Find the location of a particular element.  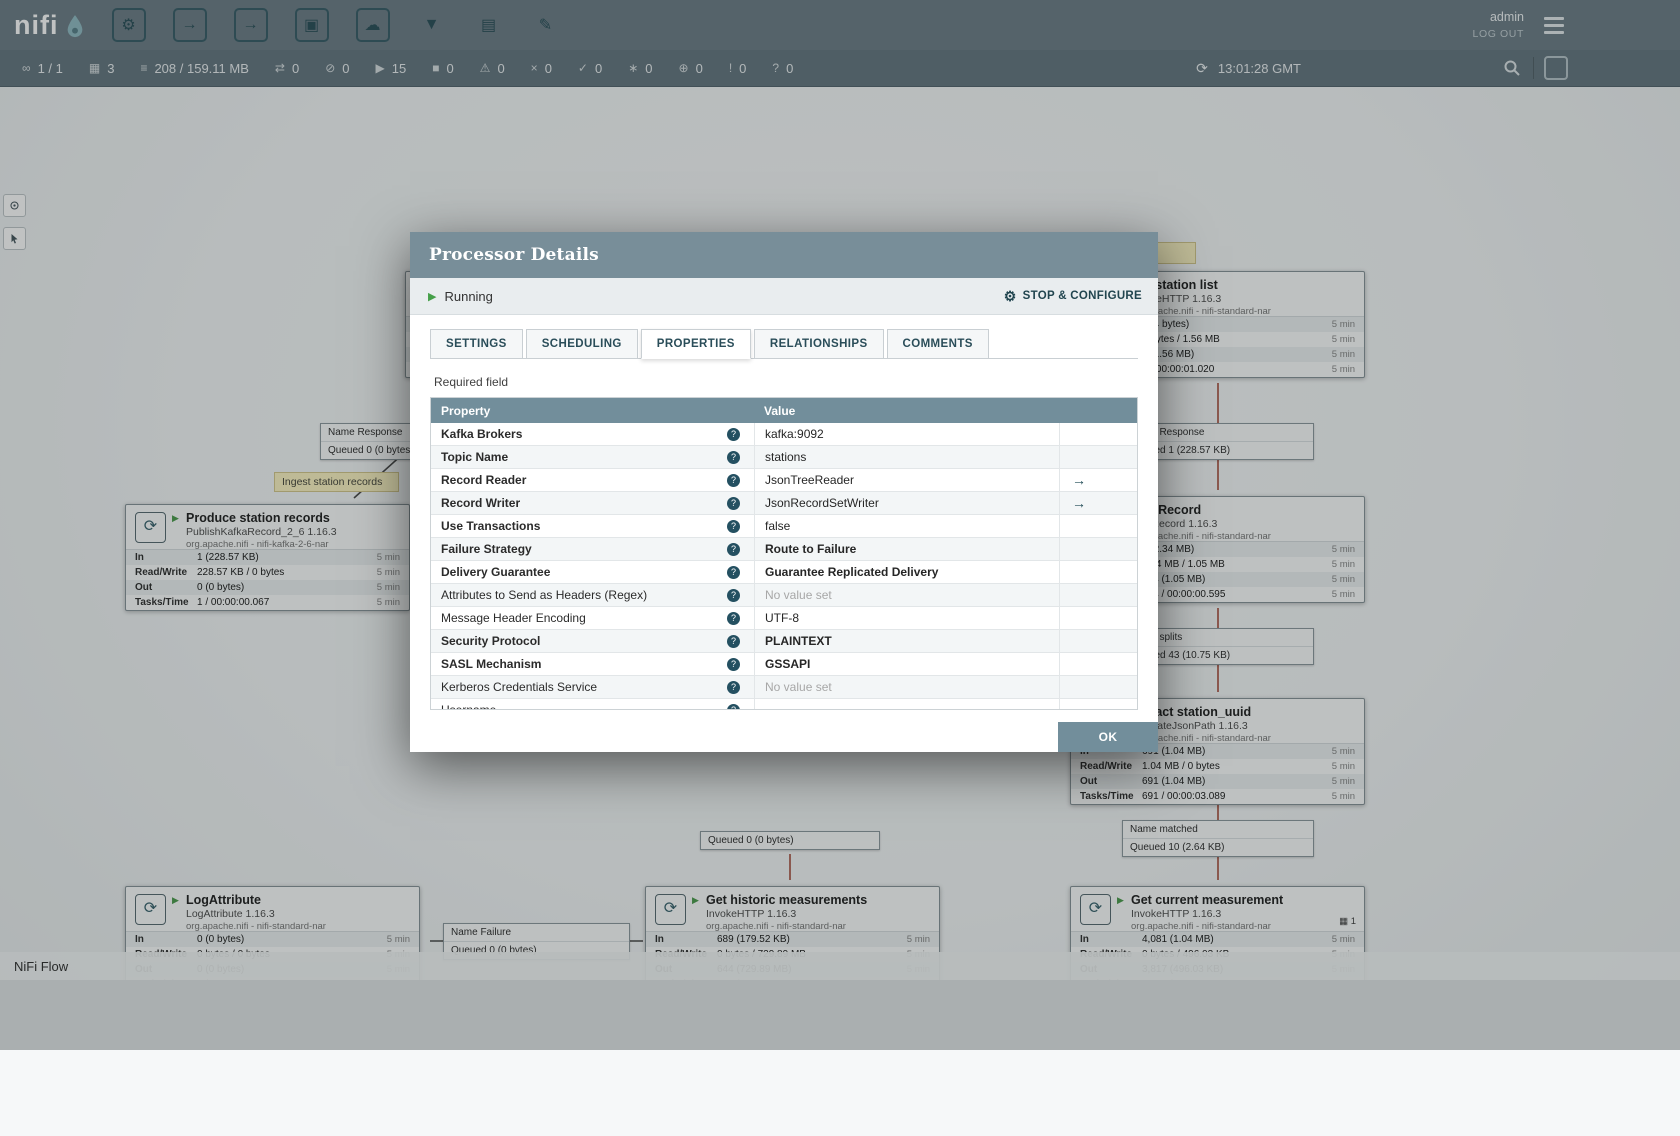

stop-and-configure-label: STOP & CONFIGURE is located at coordinates (1082, 296).